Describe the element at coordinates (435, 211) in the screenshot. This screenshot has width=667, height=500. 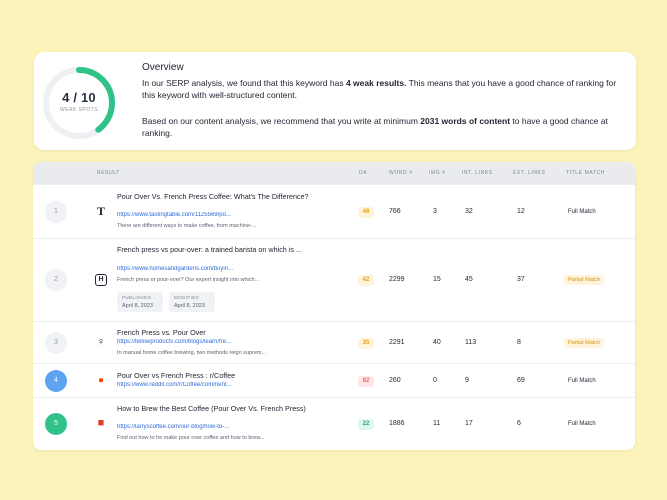
I see `image-count: 3` at that location.